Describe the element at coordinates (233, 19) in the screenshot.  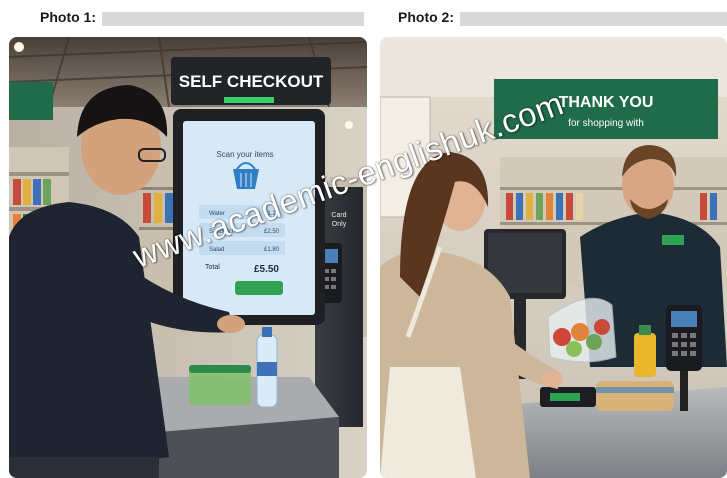
I see `photo1-caption-redaction` at that location.